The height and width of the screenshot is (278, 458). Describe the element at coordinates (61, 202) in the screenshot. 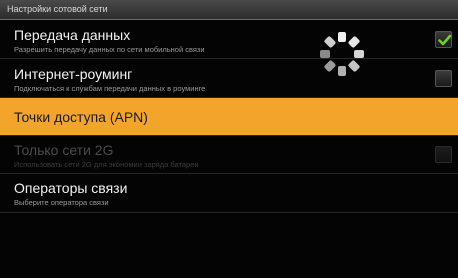

I see `setting-summary: Выберите оператора связи` at that location.